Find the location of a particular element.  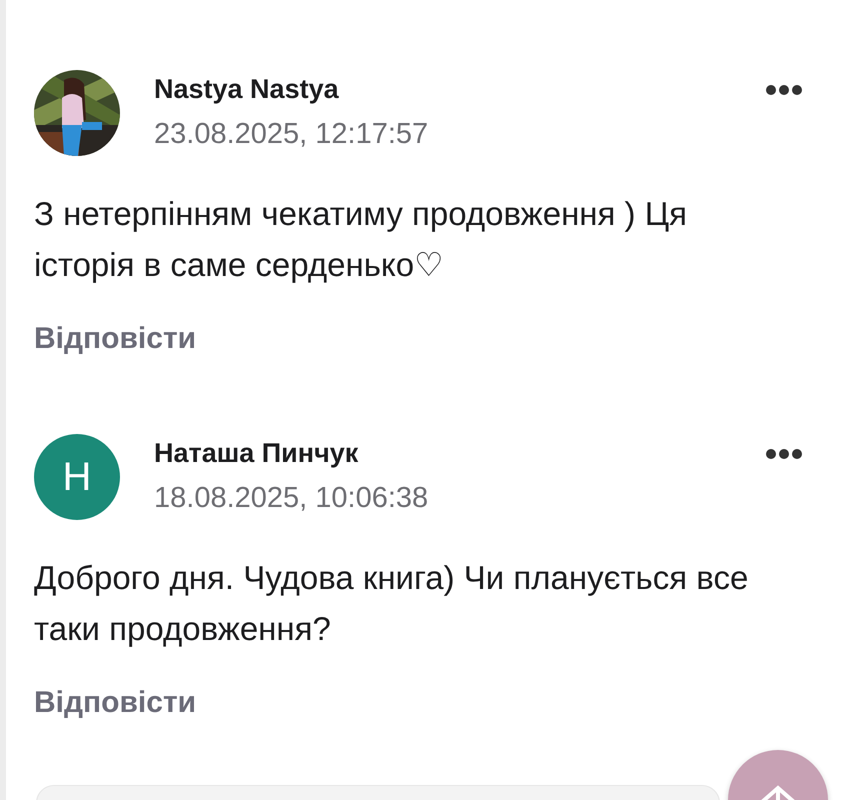

comment-text: З нетерпінням чекатиму продовження ) Ця історія в саме серденько♡ is located at coordinates (361, 239).